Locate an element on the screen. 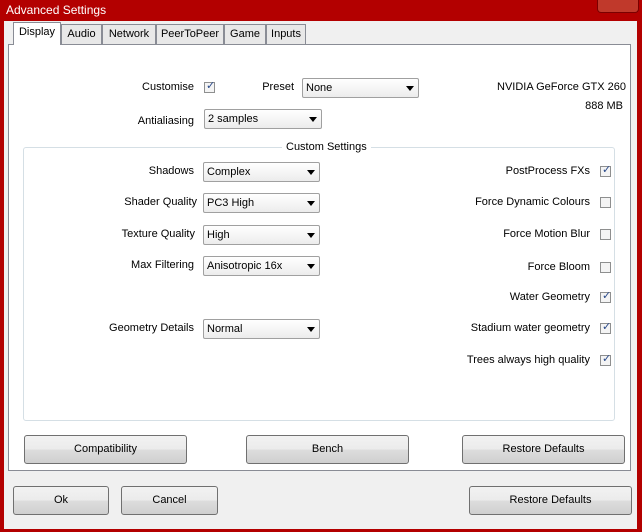 The height and width of the screenshot is (532, 642). title-bar: Advanced Settings is located at coordinates (321, 10).